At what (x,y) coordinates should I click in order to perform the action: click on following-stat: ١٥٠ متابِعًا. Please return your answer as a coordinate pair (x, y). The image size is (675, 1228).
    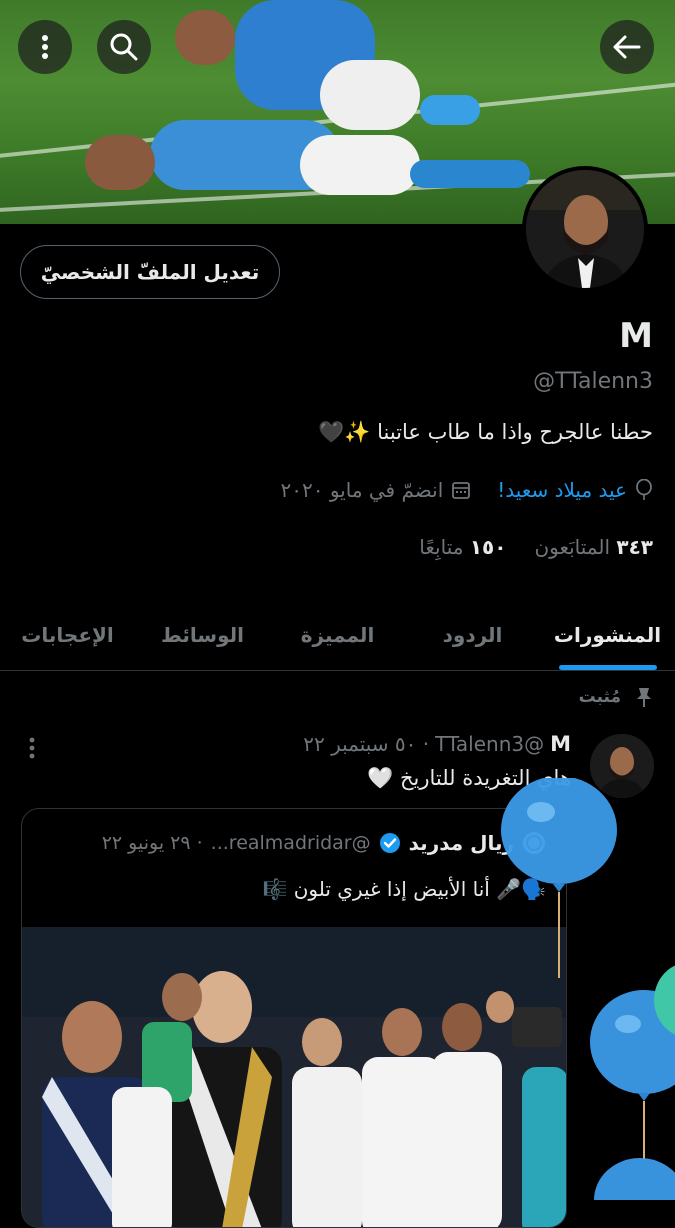
    Looking at the image, I should click on (462, 547).